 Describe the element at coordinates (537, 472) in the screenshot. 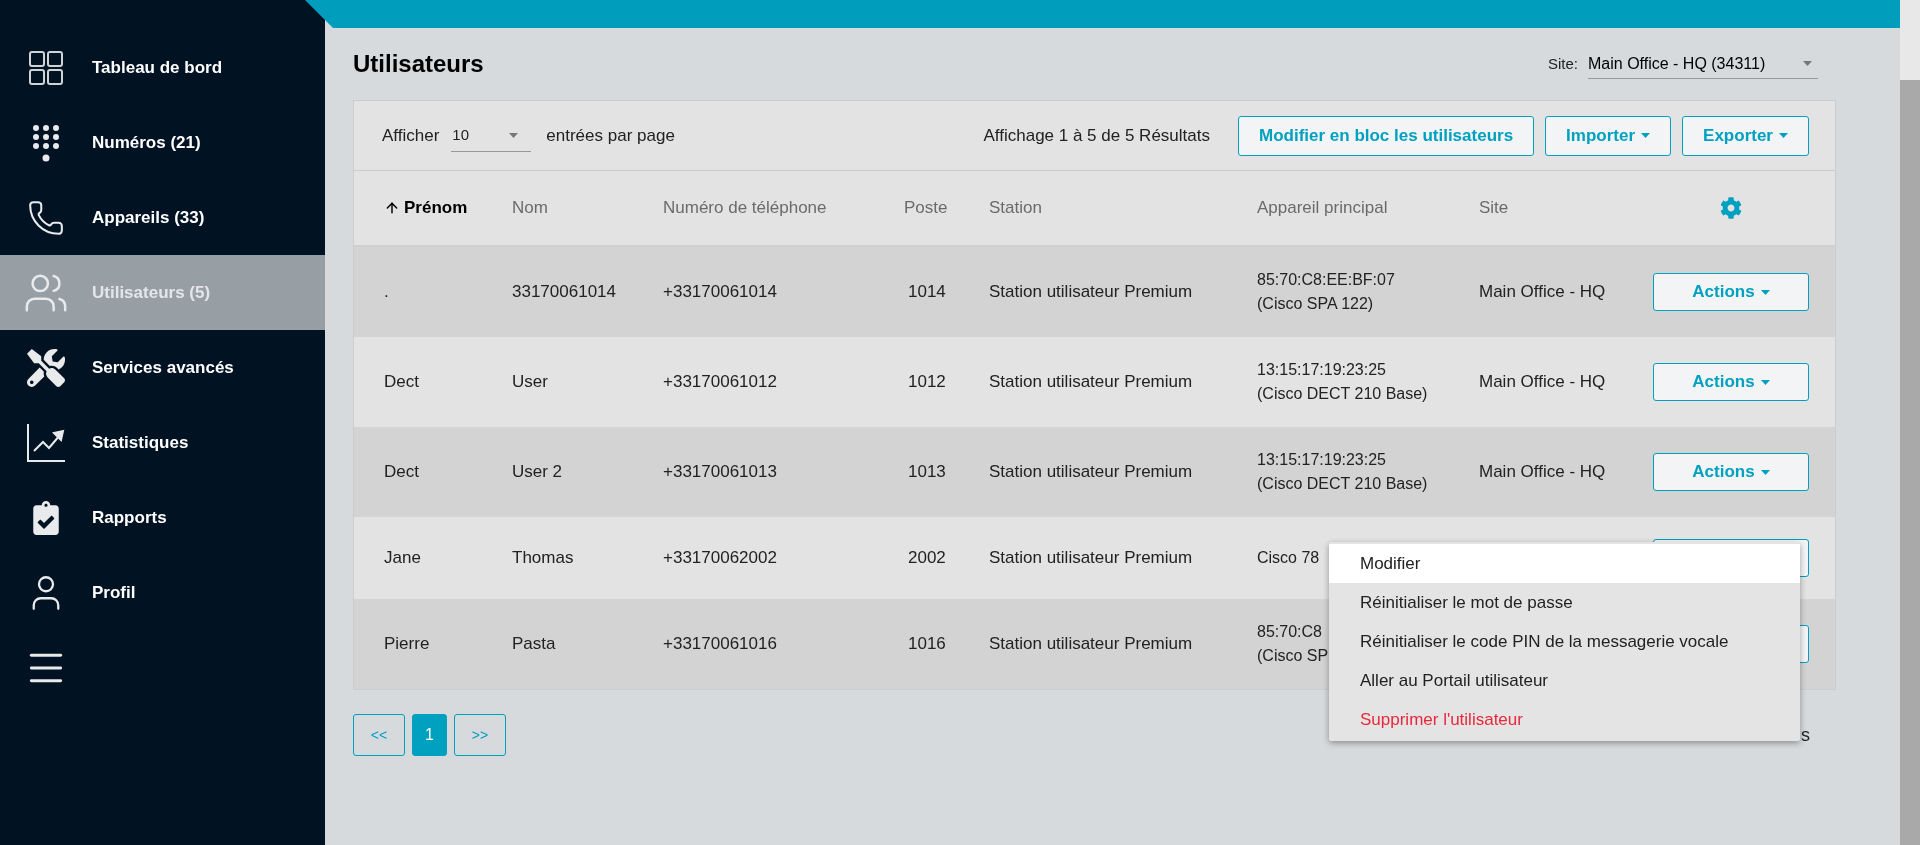

I see `table-cell-text: User 2` at that location.